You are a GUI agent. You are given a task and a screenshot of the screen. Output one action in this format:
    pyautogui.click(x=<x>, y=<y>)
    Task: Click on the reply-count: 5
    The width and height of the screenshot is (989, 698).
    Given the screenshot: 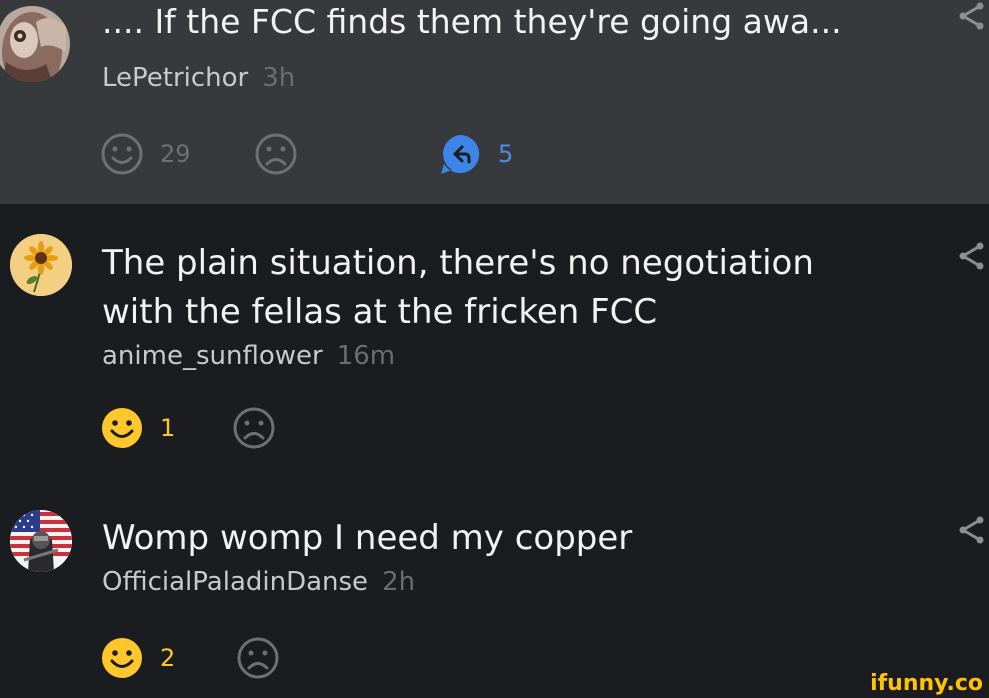 What is the action you would take?
    pyautogui.click(x=506, y=154)
    